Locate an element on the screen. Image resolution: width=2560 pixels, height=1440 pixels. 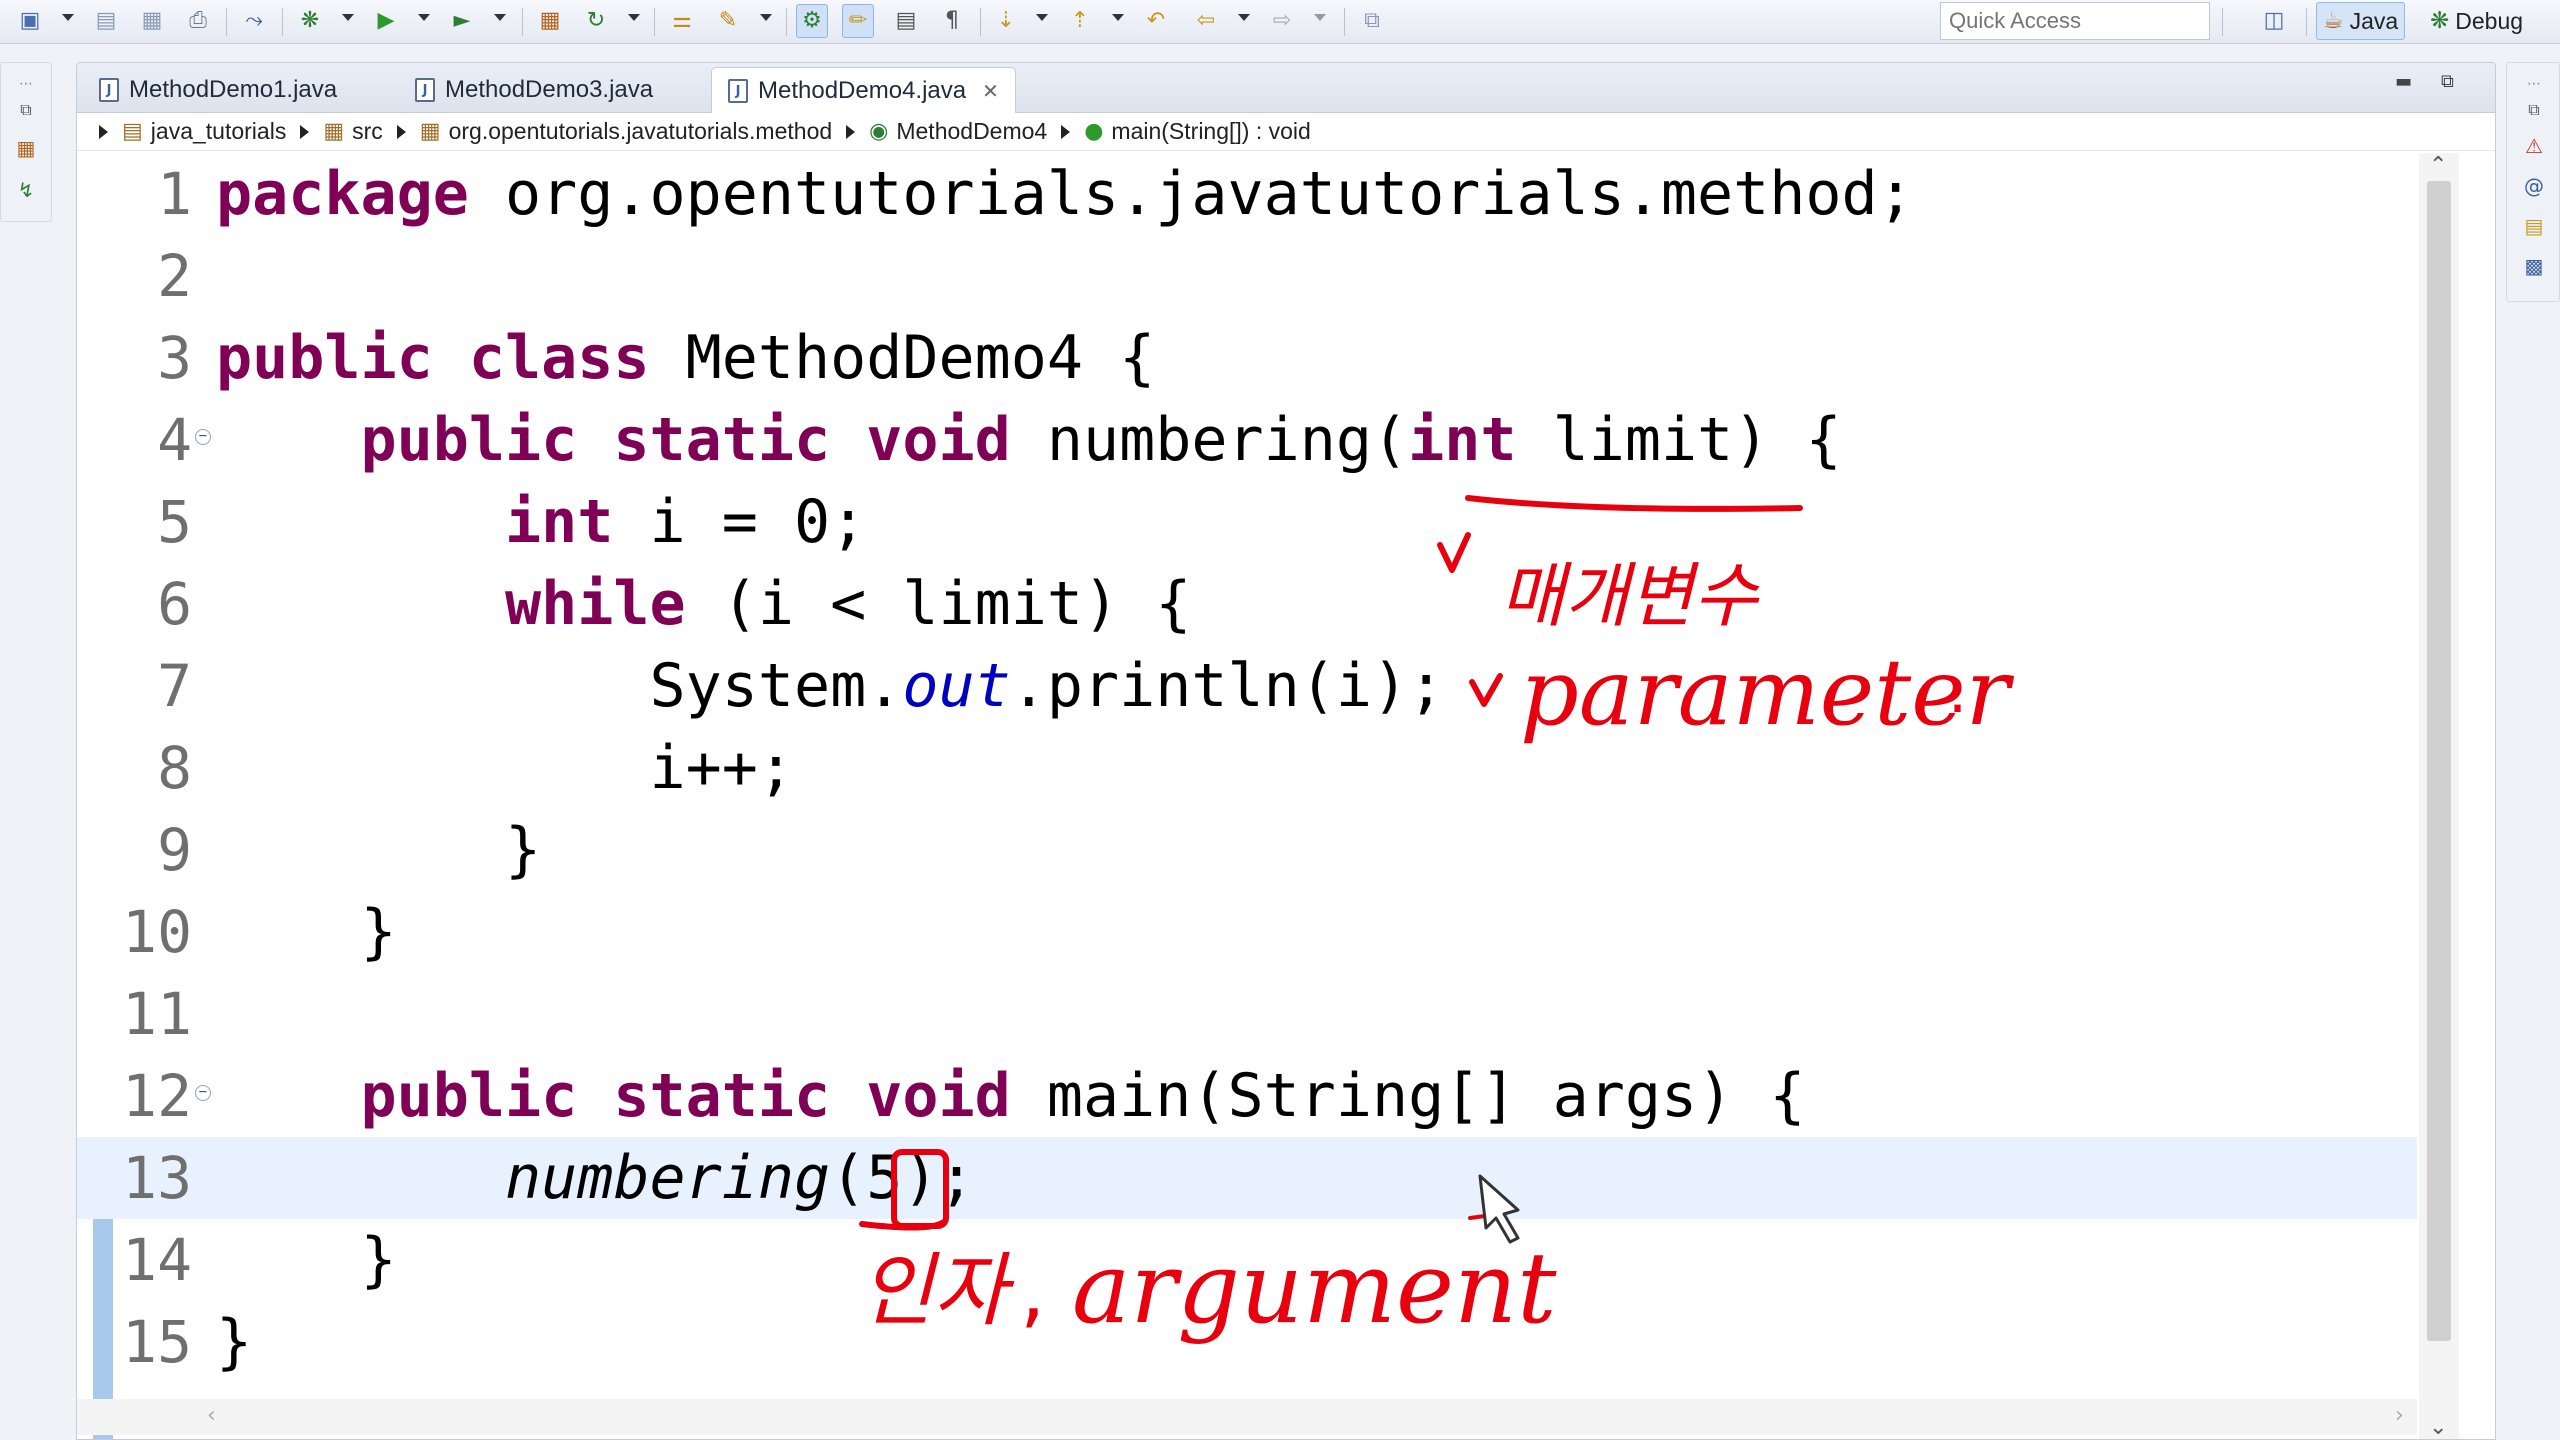
maximize-icon: ⧉ is located at coordinates (2447, 81).